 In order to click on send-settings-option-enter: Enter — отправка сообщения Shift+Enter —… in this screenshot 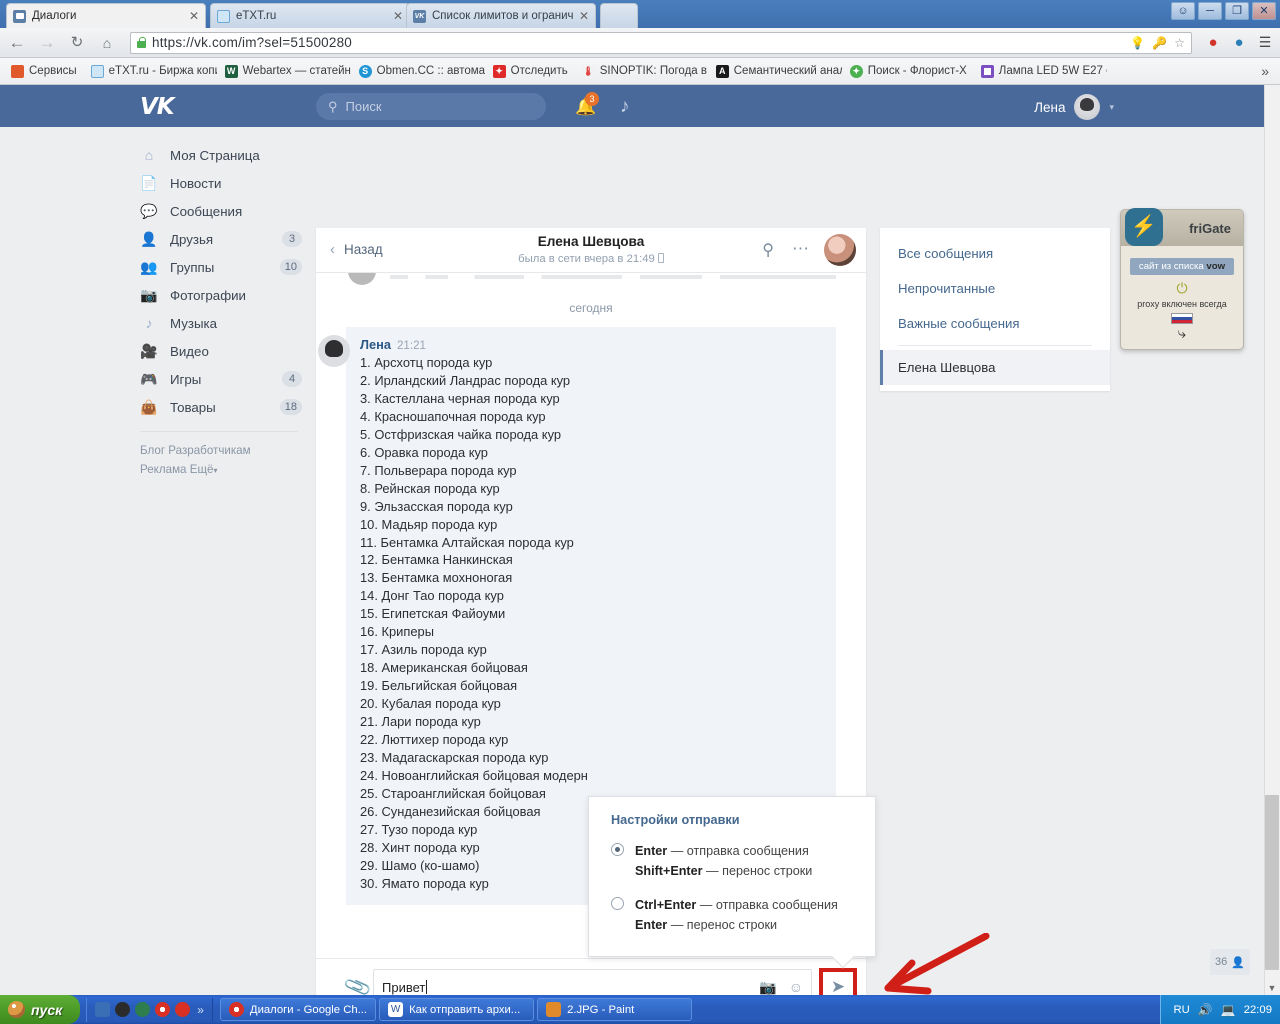, I will do `click(732, 854)`.